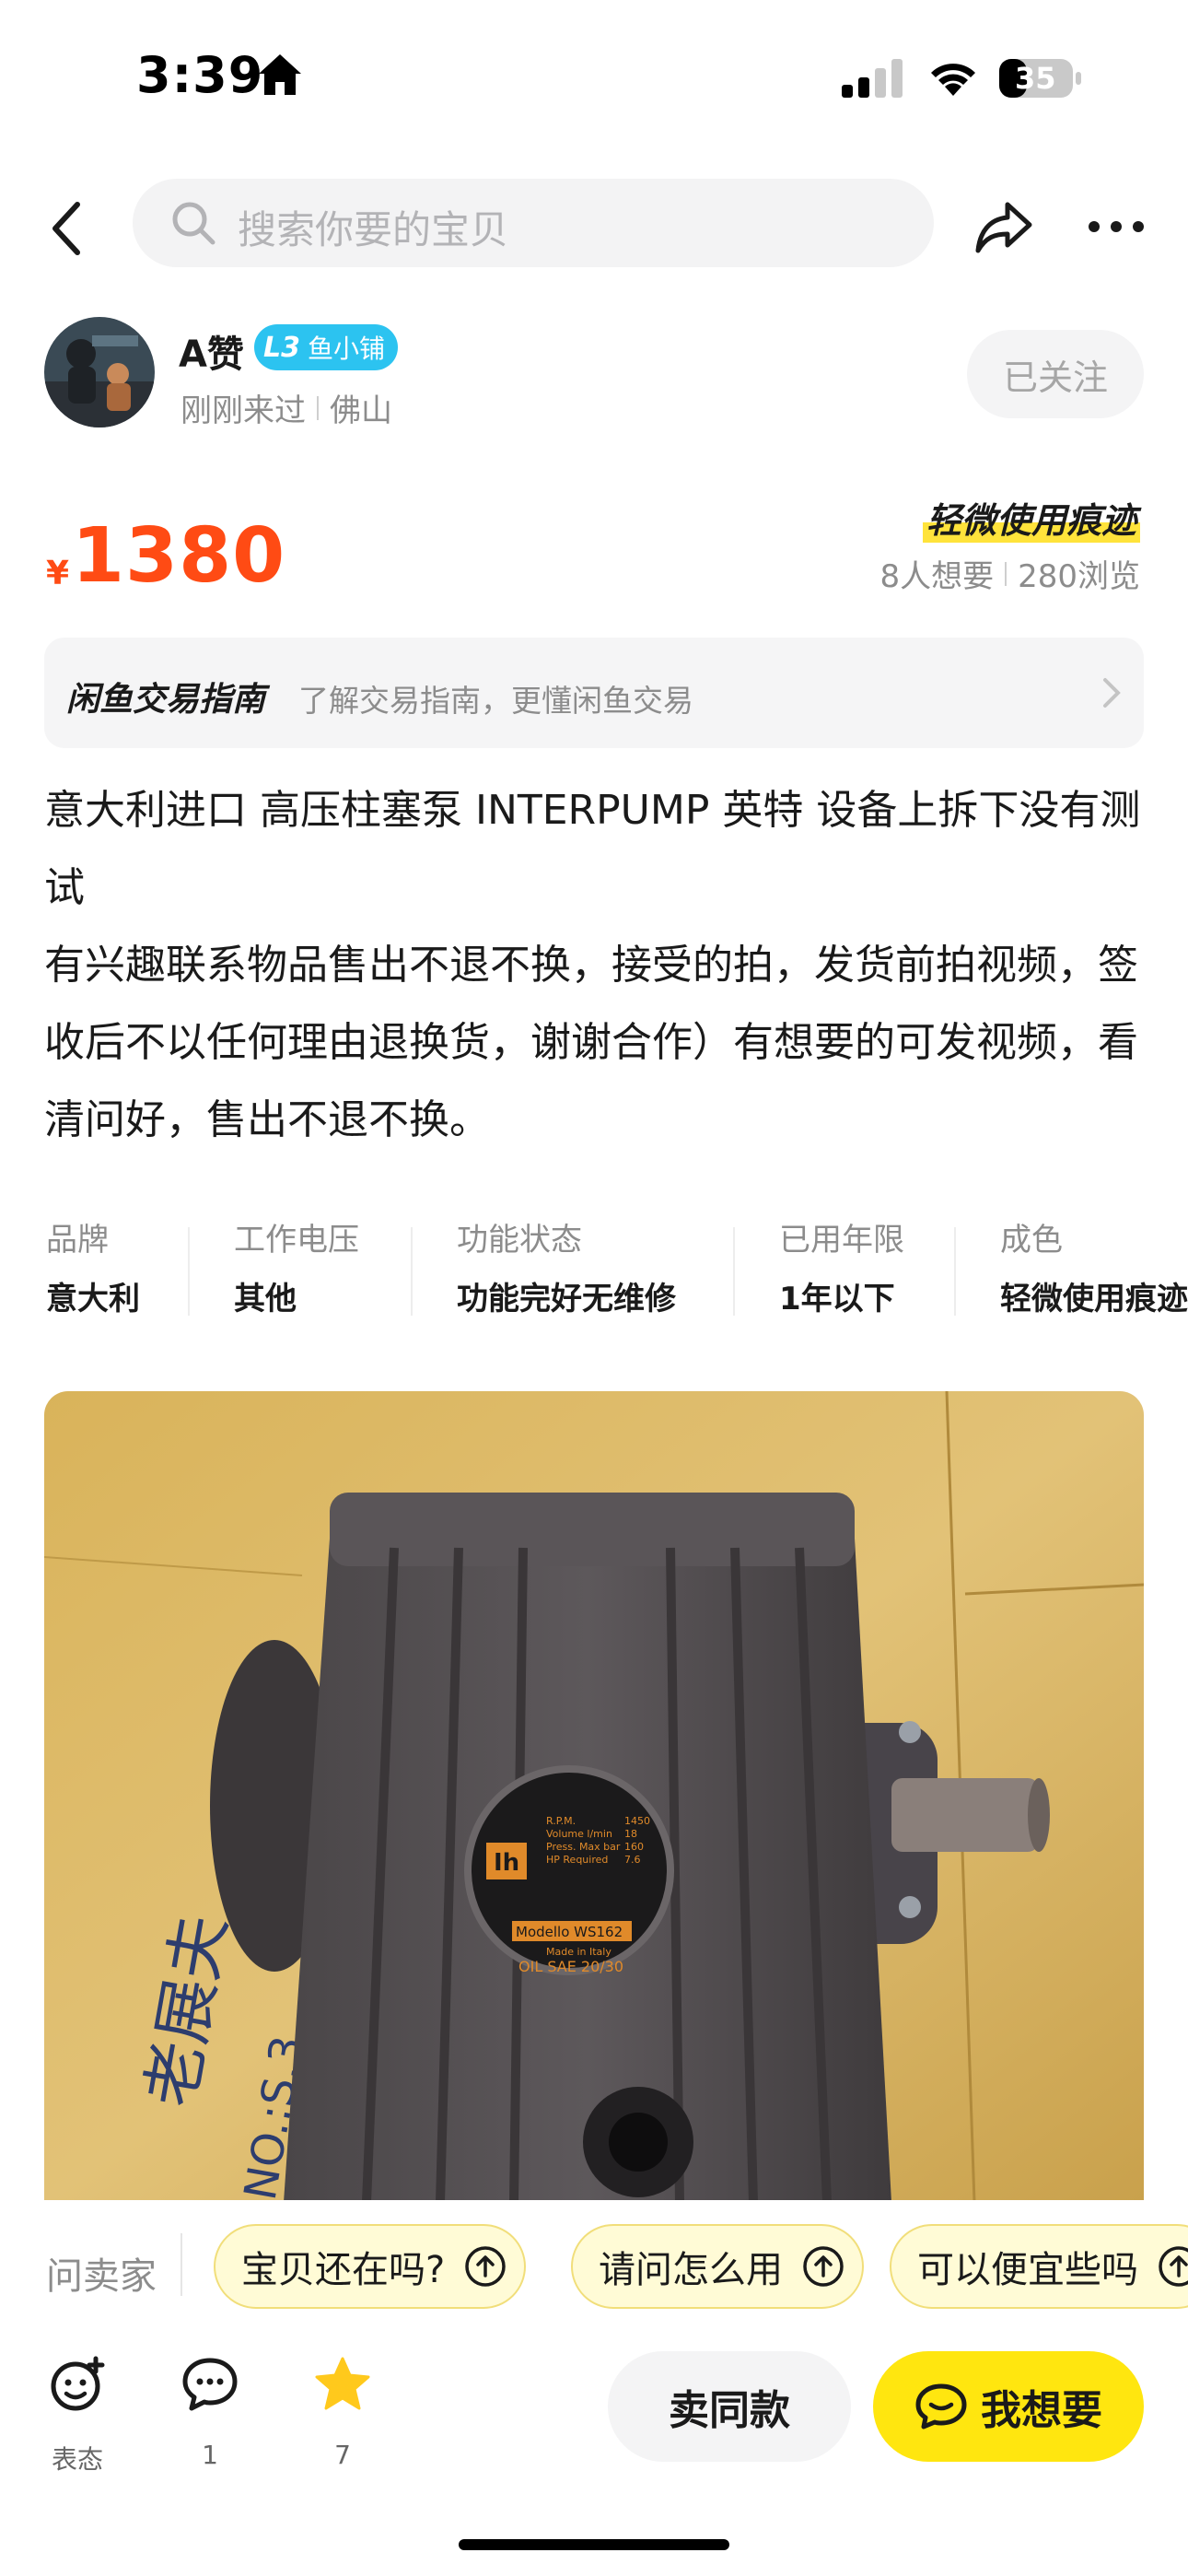  What do you see at coordinates (594, 543) in the screenshot?
I see `price-row: ¥ 1380 轻微使用痕迹 8人想要 280浏览` at bounding box center [594, 543].